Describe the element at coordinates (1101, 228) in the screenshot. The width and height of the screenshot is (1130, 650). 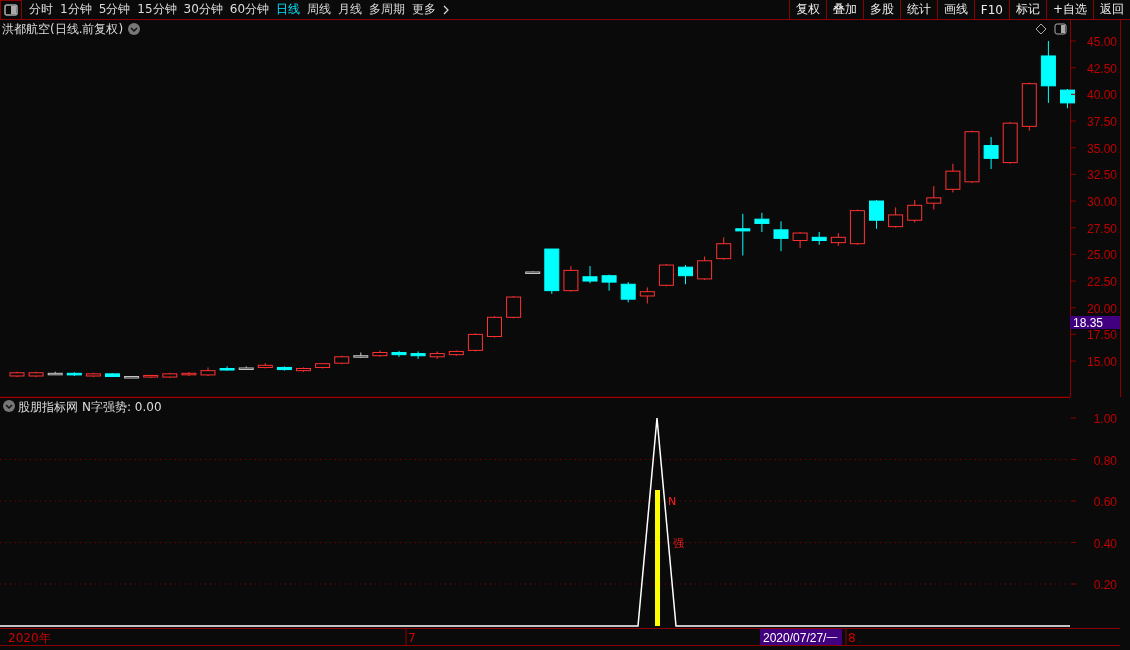
I see `price-axis-label: 27.50` at that location.